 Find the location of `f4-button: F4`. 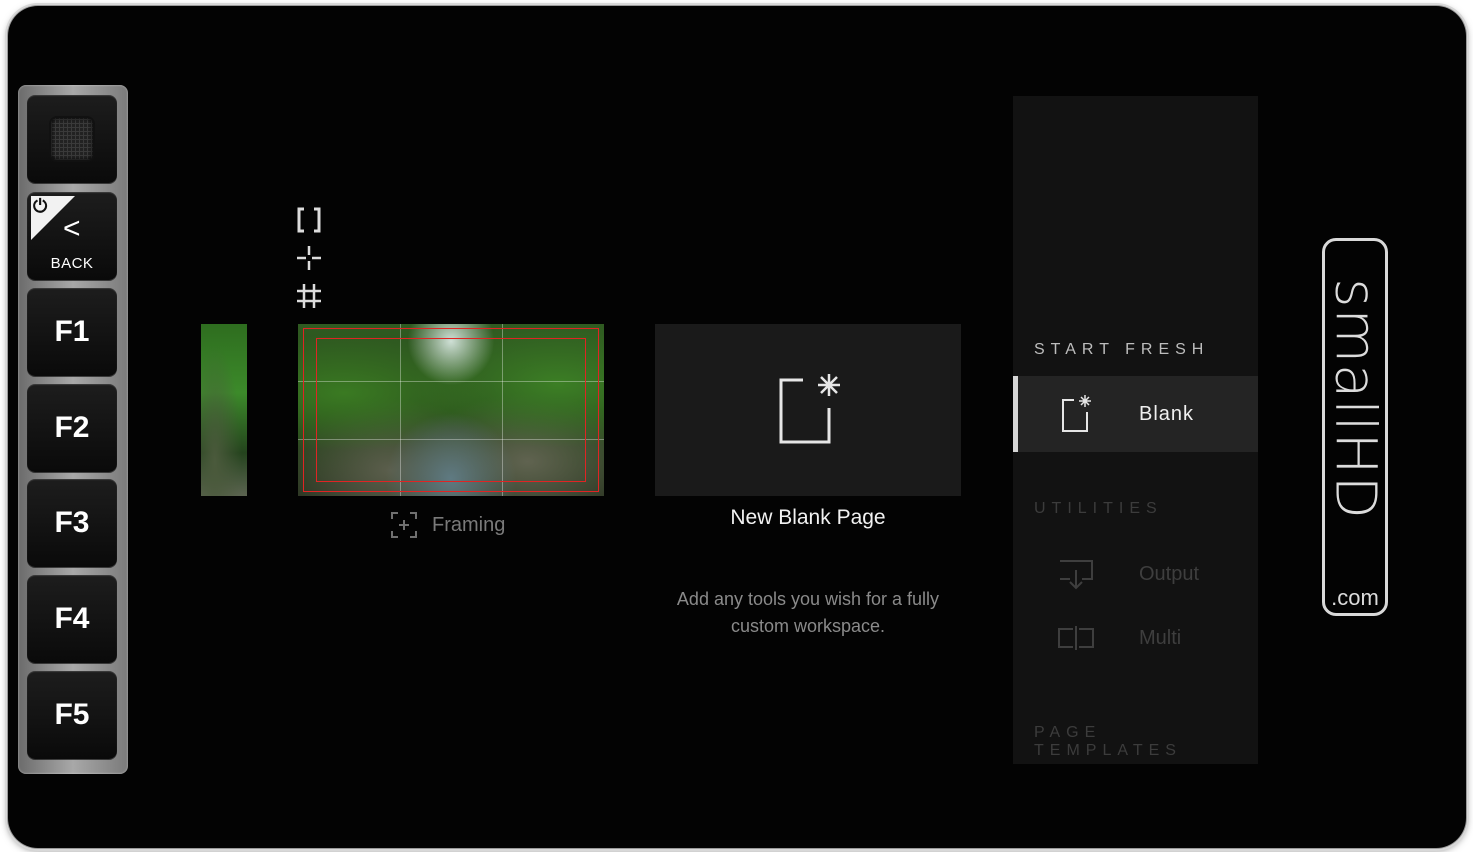

f4-button: F4 is located at coordinates (72, 619).